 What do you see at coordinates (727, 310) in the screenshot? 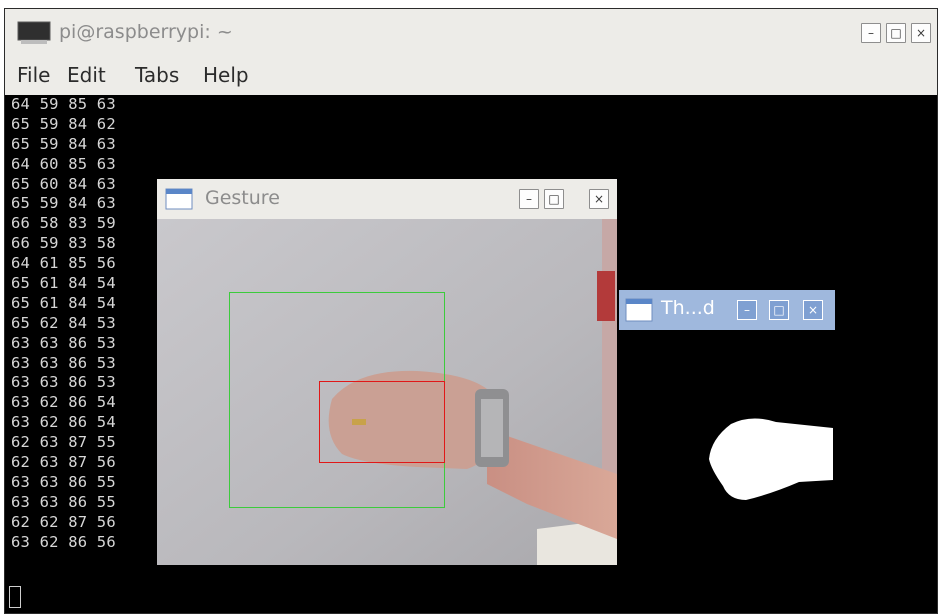
I see `threshold-window-titlebar: Th...d – □ ×` at bounding box center [727, 310].